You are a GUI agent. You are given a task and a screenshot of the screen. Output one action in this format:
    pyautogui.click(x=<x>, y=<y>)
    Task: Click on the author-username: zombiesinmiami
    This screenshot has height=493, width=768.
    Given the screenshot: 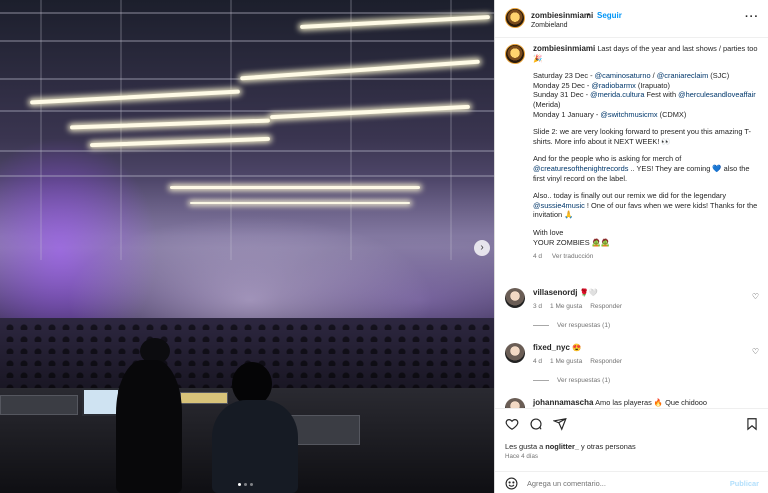 What is the action you would take?
    pyautogui.click(x=562, y=15)
    